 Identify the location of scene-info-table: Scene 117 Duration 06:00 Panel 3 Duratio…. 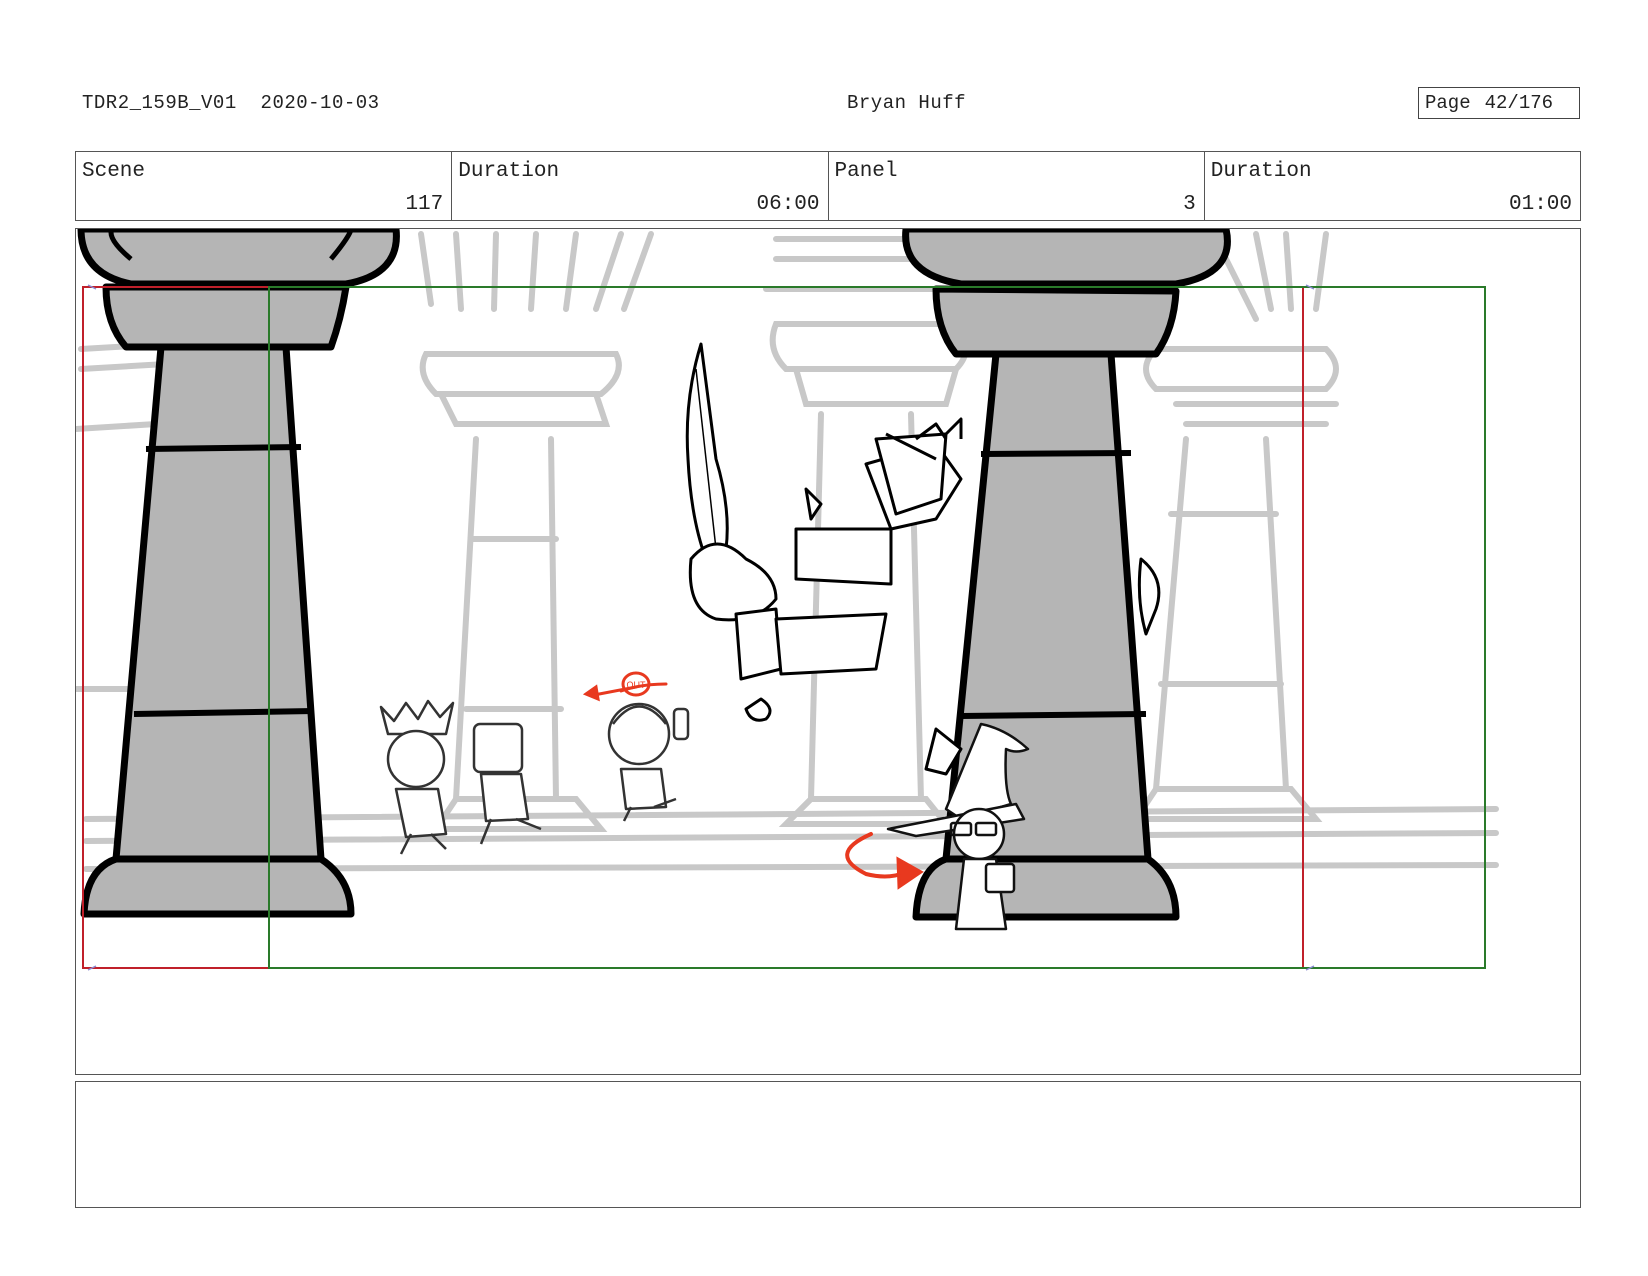
(828, 186).